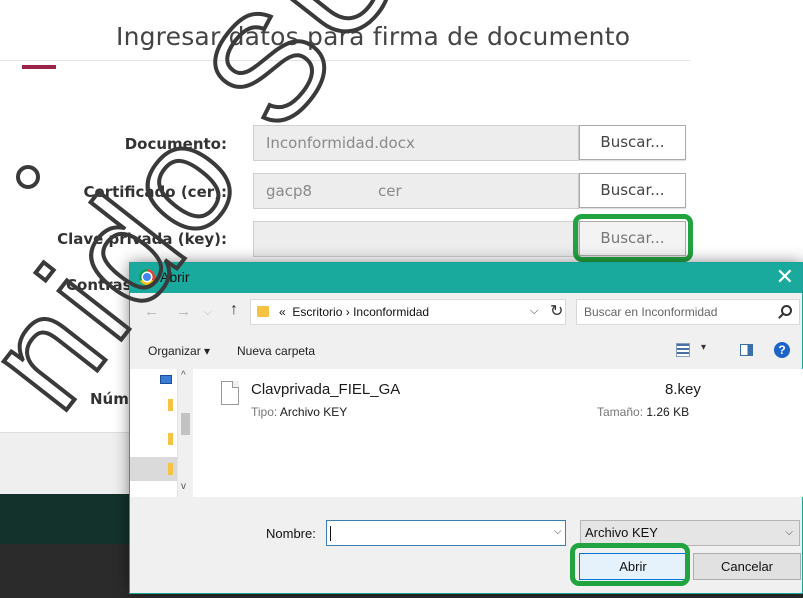 This screenshot has height=598, width=803. Describe the element at coordinates (109, 399) in the screenshot. I see `numero-label: Núm` at that location.